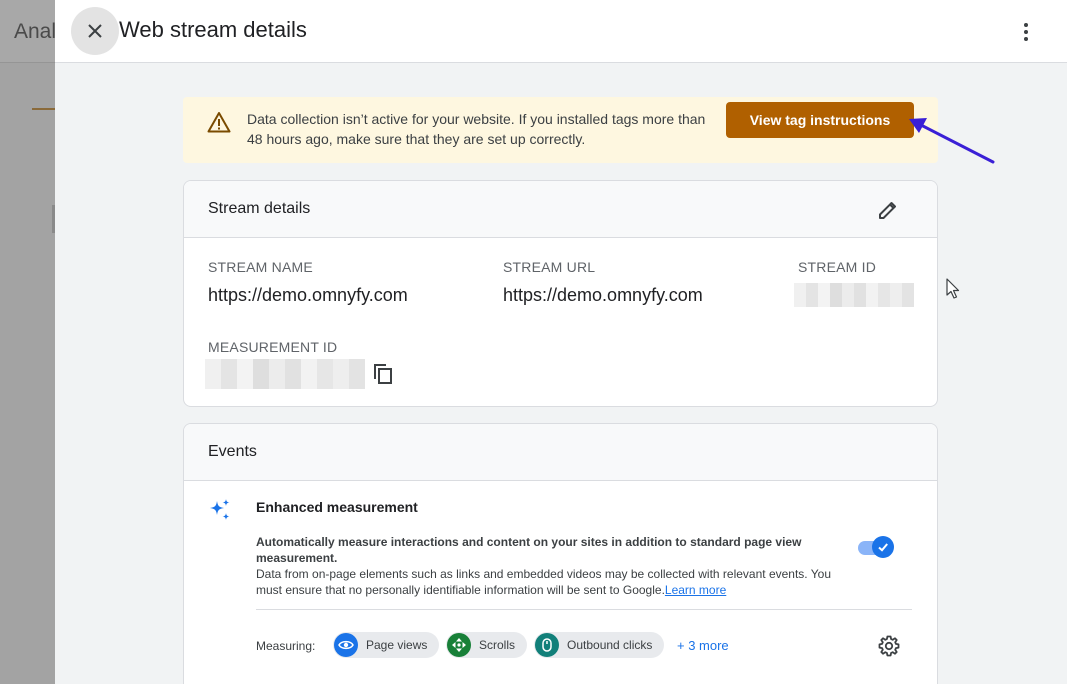  What do you see at coordinates (286, 646) in the screenshot?
I see `measuring-label: Measuring:` at bounding box center [286, 646].